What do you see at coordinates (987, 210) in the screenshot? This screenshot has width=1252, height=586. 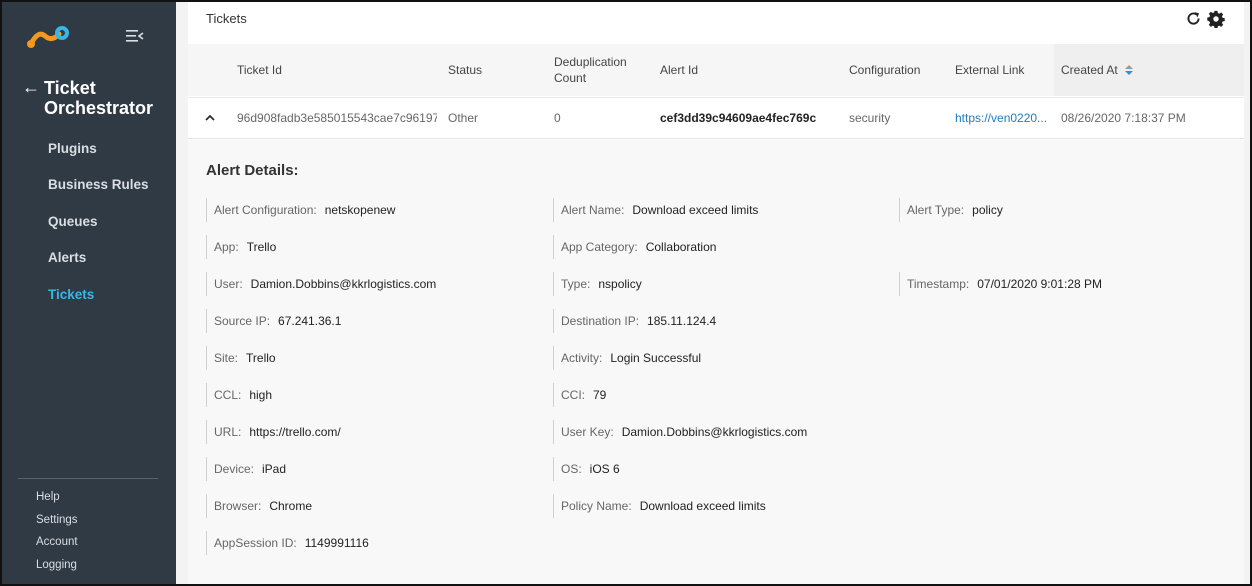 I see `field-value: policy` at bounding box center [987, 210].